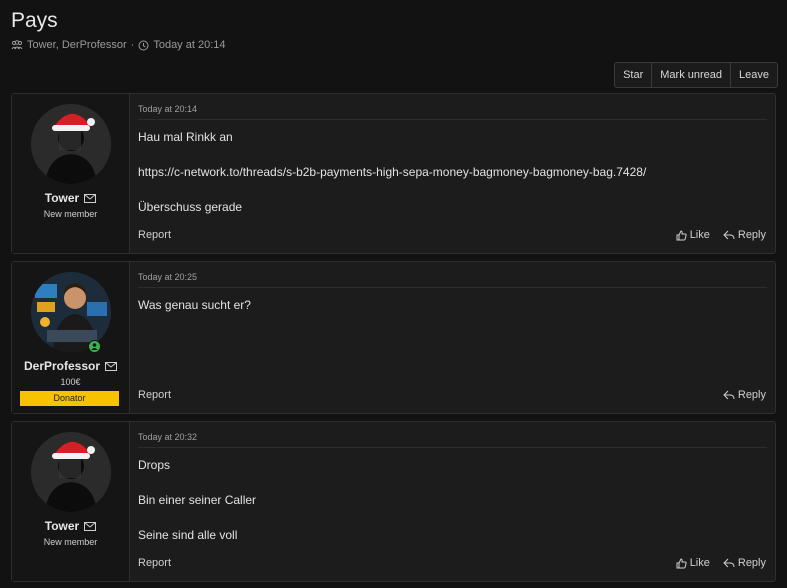  Describe the element at coordinates (17, 45) in the screenshot. I see `users-icon` at that location.